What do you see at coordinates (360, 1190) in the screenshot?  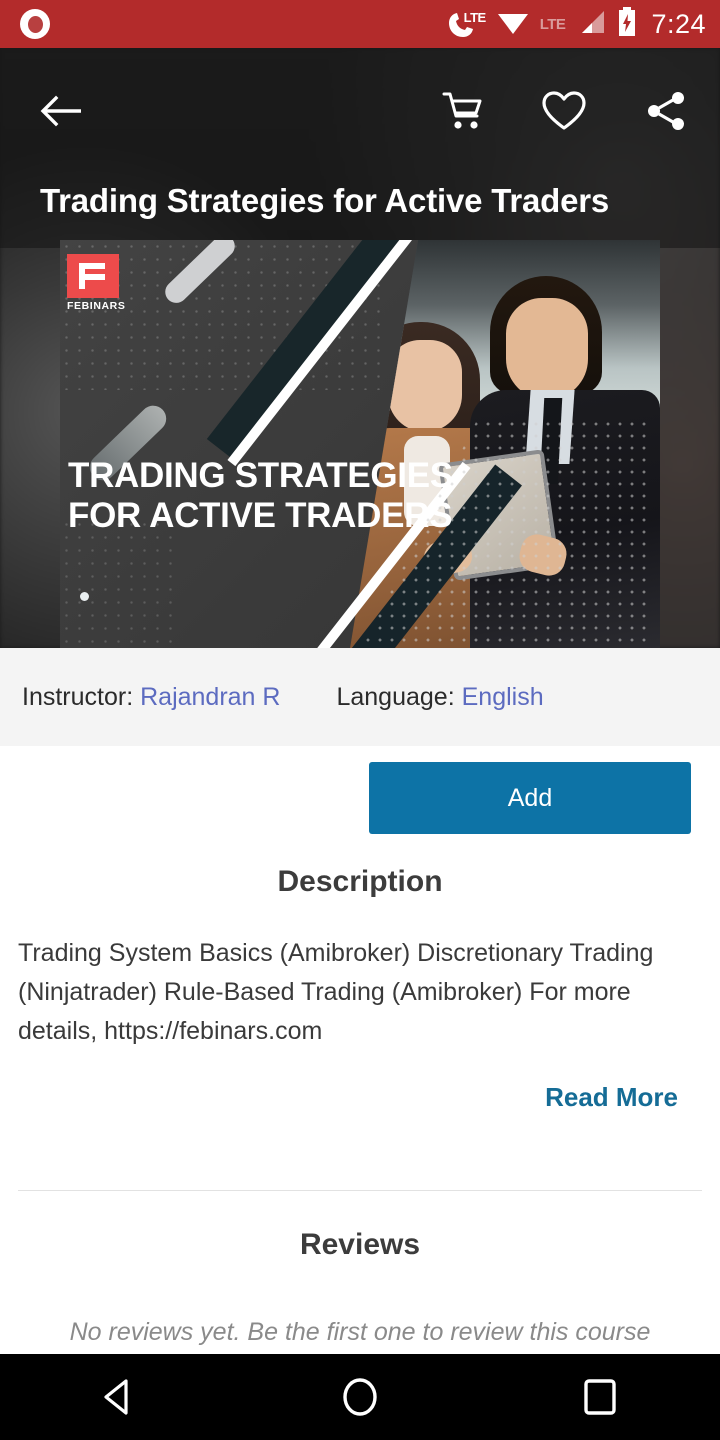 I see `section-divider` at bounding box center [360, 1190].